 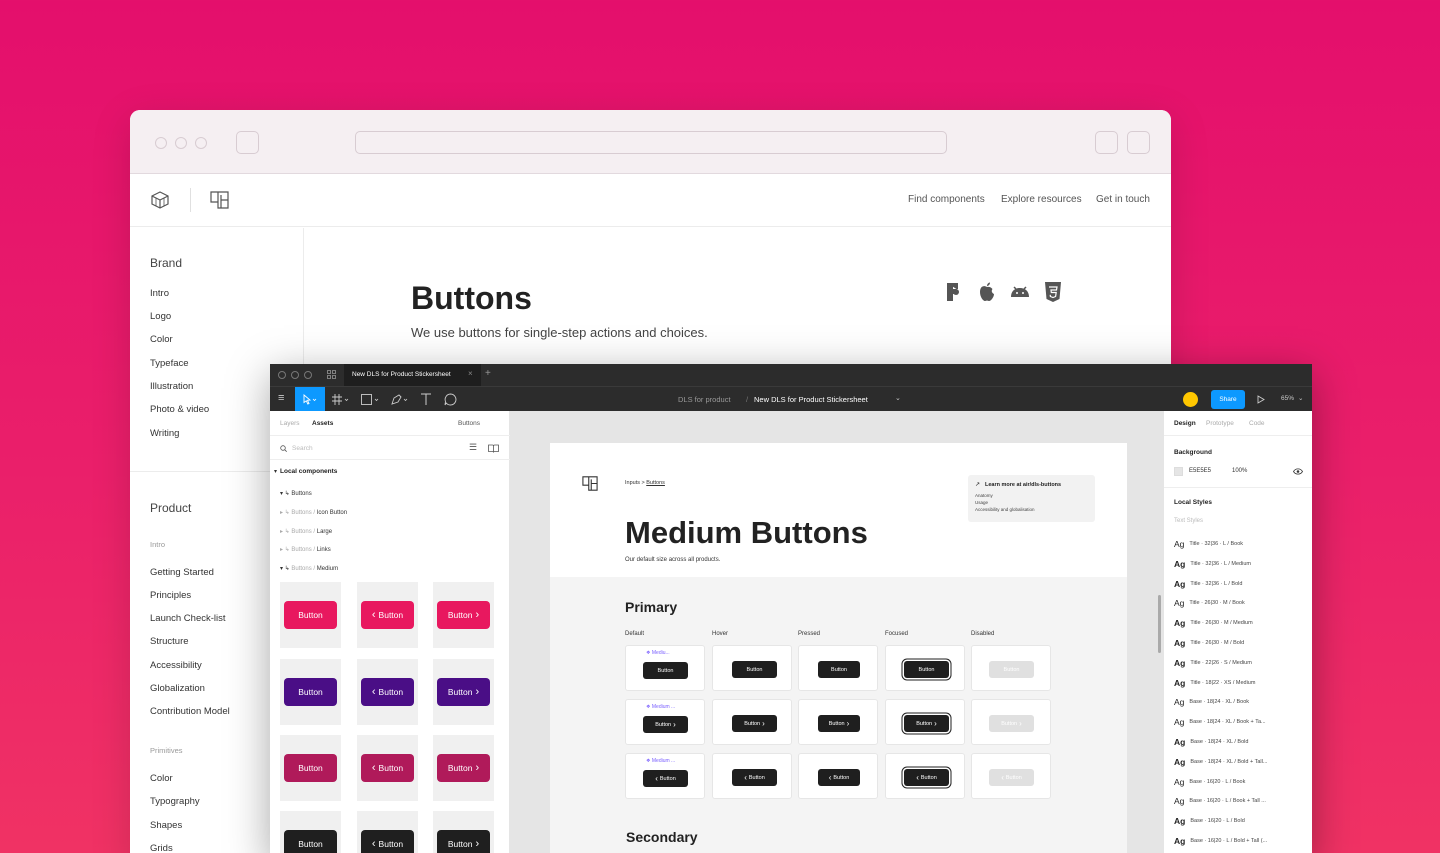 I want to click on button-disabled: Button, so click(x=1011, y=669).